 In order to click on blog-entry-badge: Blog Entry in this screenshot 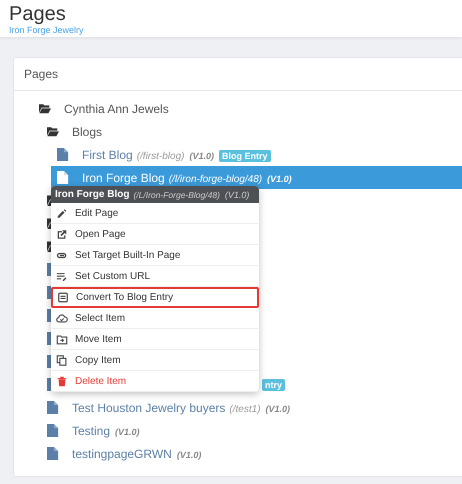, I will do `click(245, 156)`.